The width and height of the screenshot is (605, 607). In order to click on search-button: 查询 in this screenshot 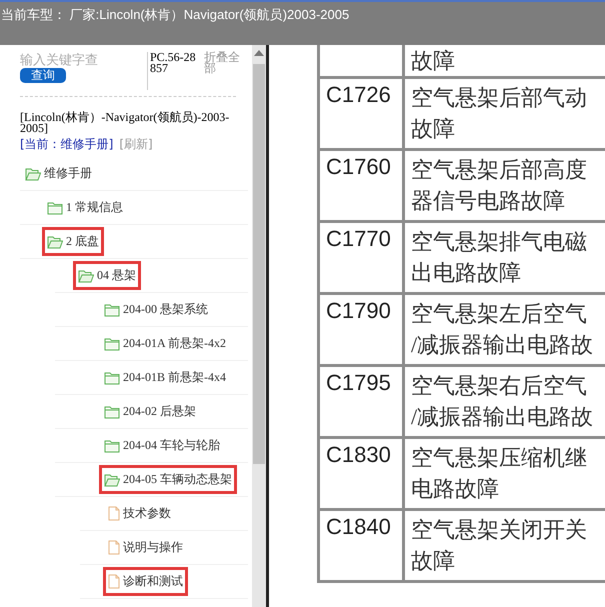, I will do `click(43, 75)`.